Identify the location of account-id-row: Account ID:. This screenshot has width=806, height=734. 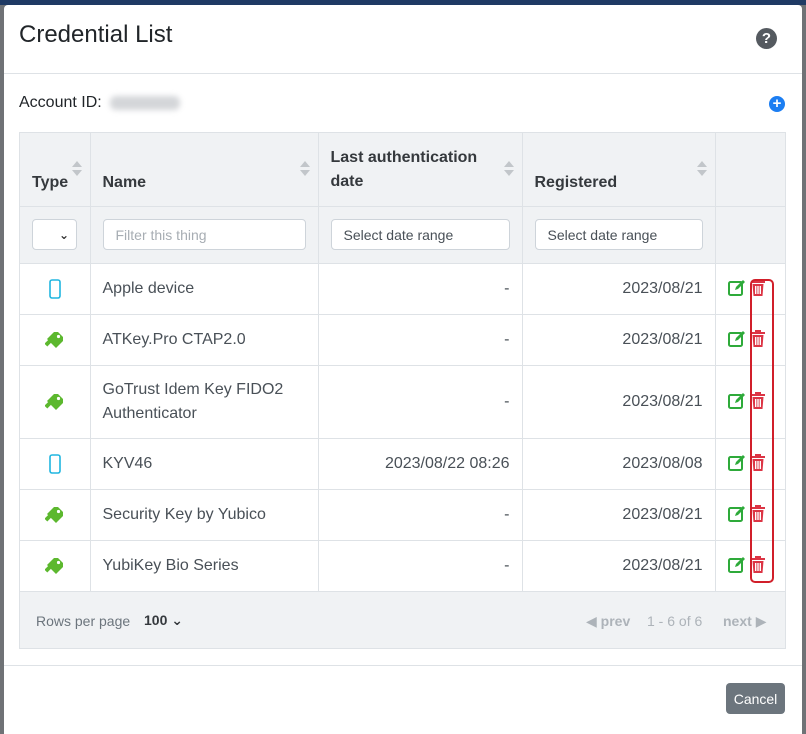
(100, 103).